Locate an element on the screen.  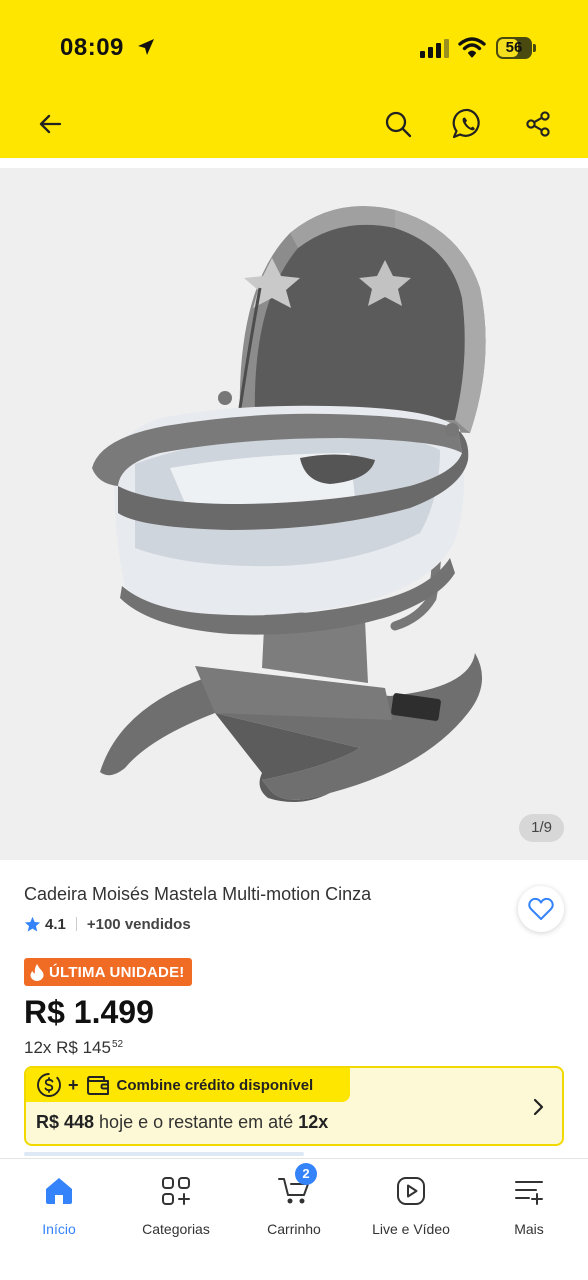
heart-icon is located at coordinates (541, 908).